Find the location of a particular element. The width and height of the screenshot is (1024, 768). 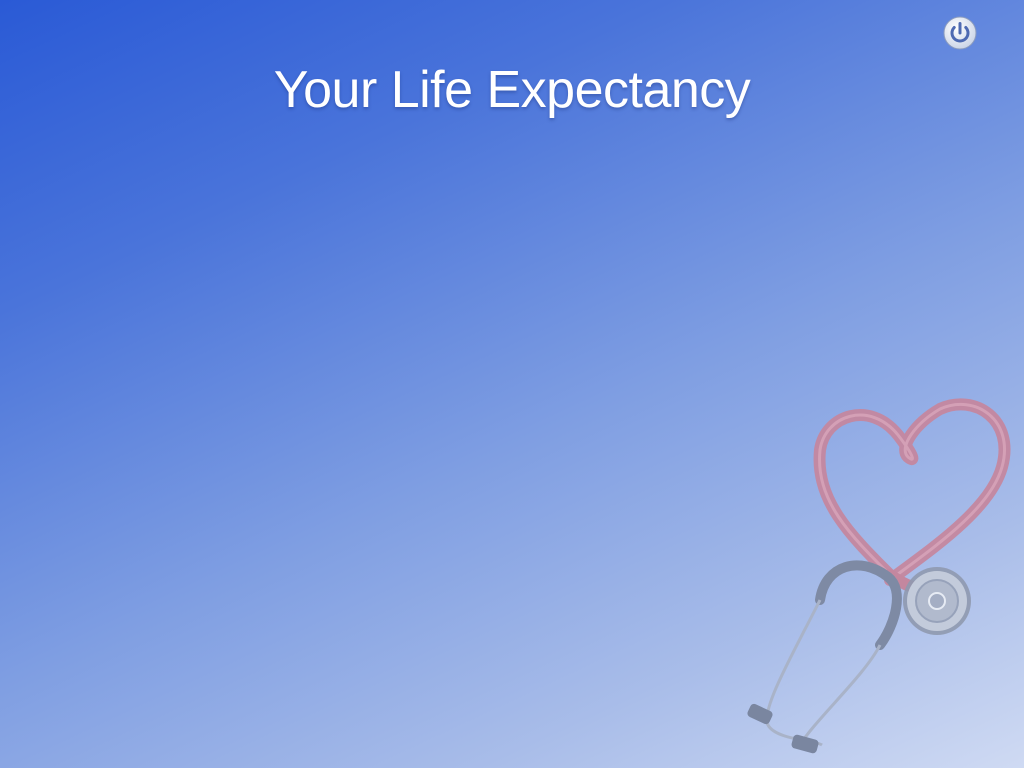

page-title: Your Life Expectancy is located at coordinates (512, 90).